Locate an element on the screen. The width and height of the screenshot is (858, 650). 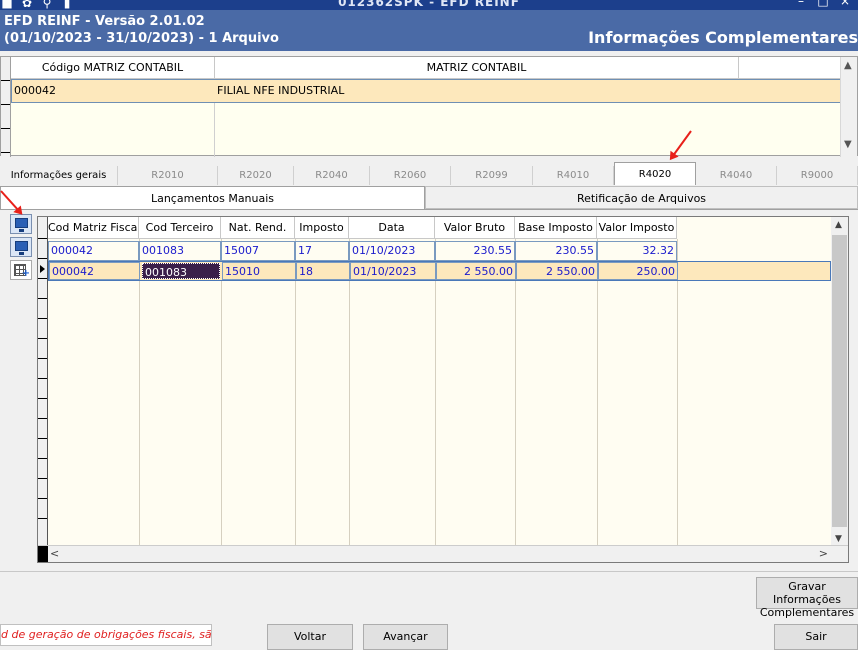
grid-cell: 001083 is located at coordinates (180, 251).